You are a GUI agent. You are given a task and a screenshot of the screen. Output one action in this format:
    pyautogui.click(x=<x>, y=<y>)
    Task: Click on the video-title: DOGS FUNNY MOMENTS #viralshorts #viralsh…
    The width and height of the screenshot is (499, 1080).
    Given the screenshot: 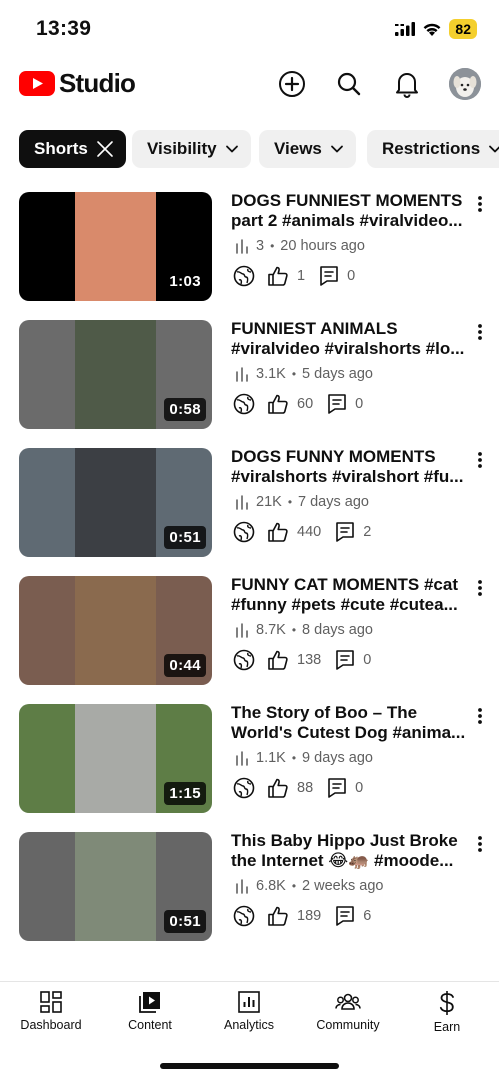 What is the action you would take?
    pyautogui.click(x=351, y=467)
    